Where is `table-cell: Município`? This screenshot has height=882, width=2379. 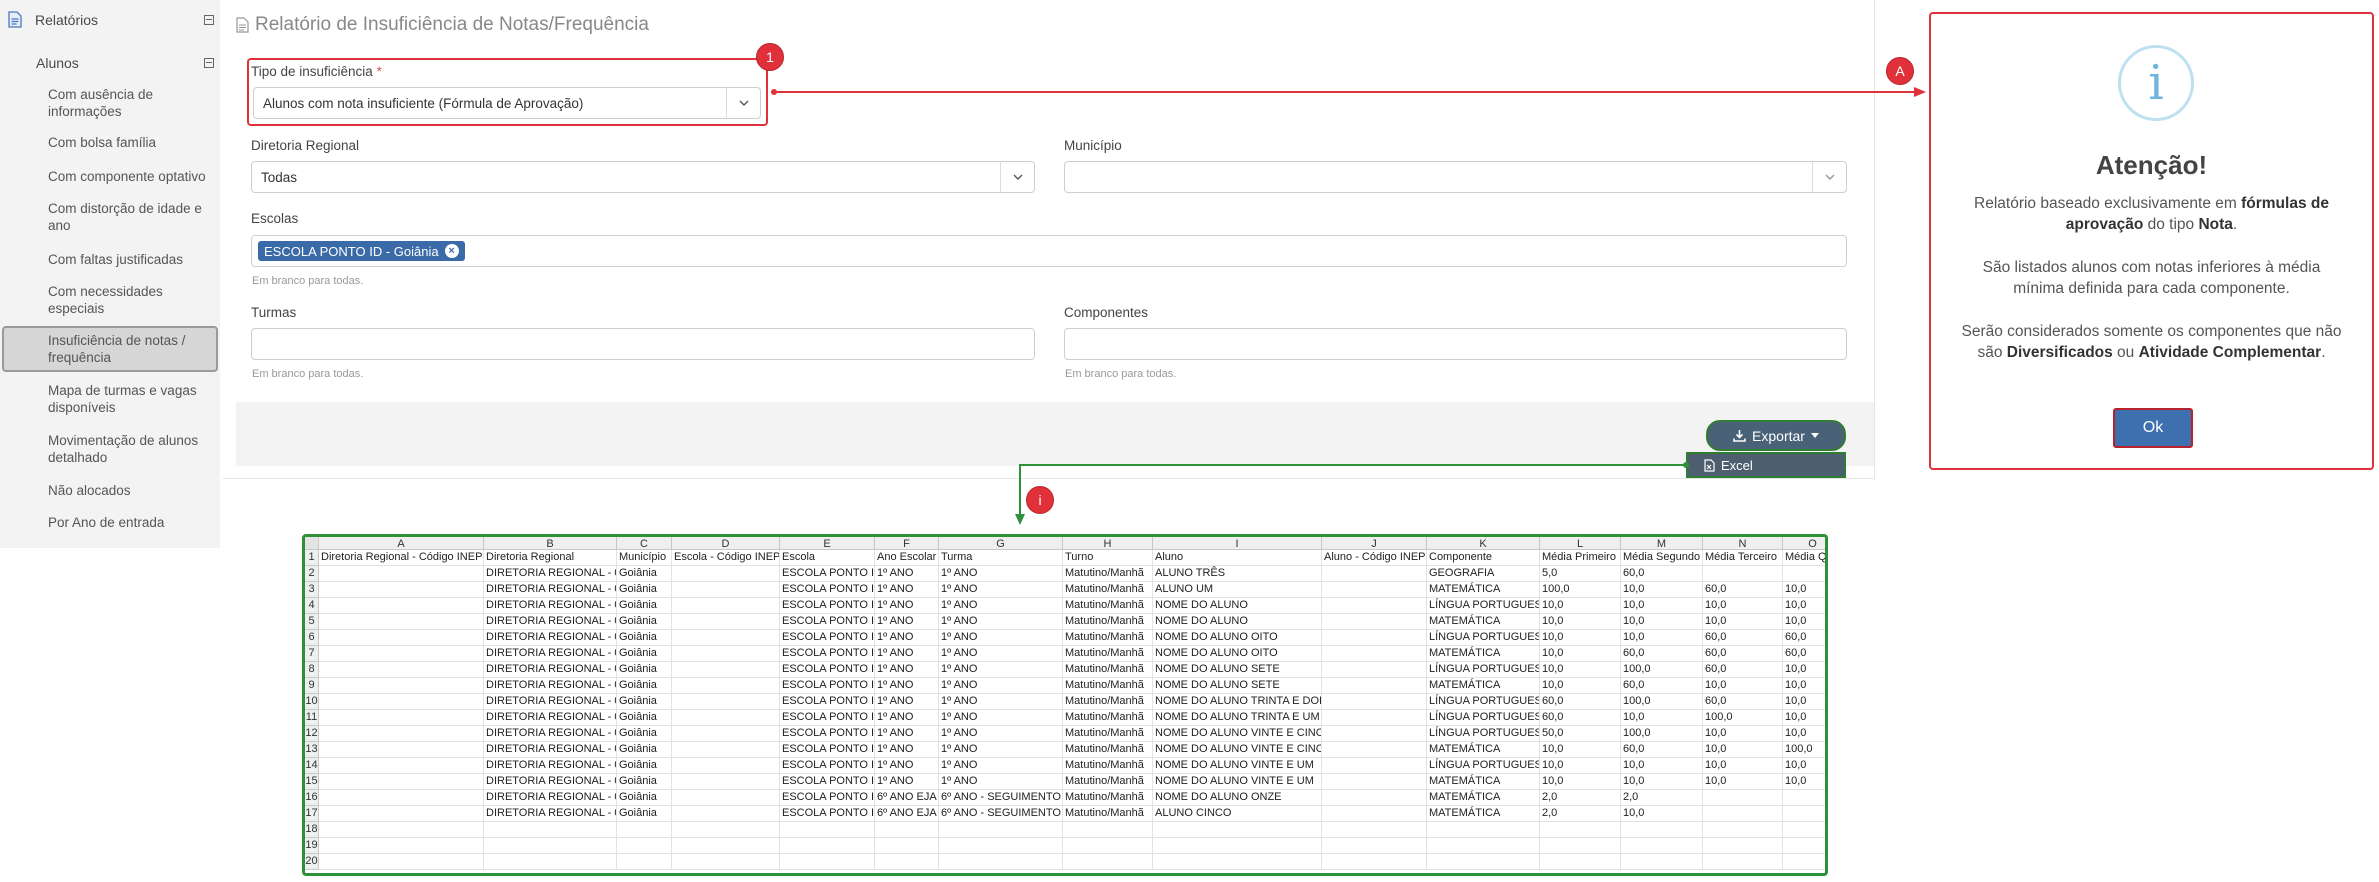
table-cell: Município is located at coordinates (644, 558).